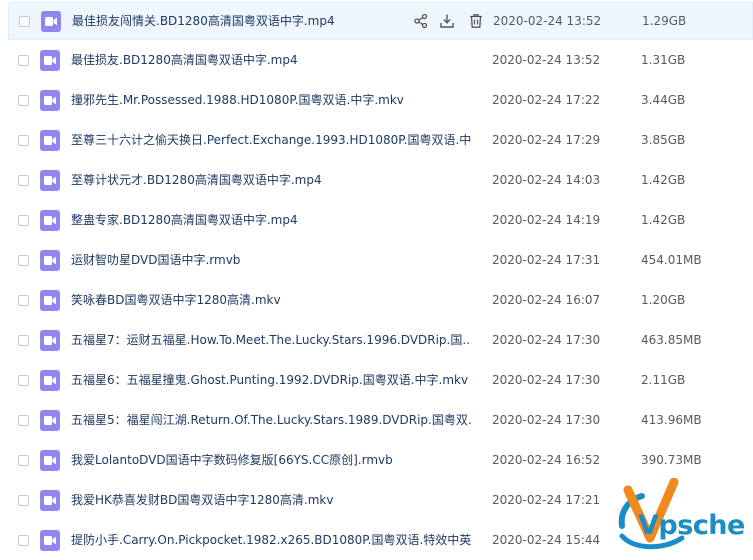 The width and height of the screenshot is (753, 560). I want to click on file-name: 至尊计状元才.BD1280高清国粤双语中字.mp4, so click(271, 180).